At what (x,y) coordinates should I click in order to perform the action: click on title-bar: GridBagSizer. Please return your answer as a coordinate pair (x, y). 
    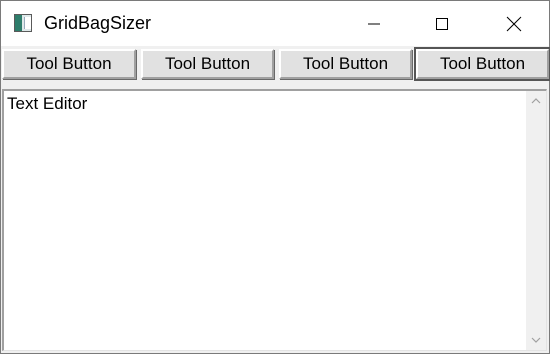
    Looking at the image, I should click on (275, 23).